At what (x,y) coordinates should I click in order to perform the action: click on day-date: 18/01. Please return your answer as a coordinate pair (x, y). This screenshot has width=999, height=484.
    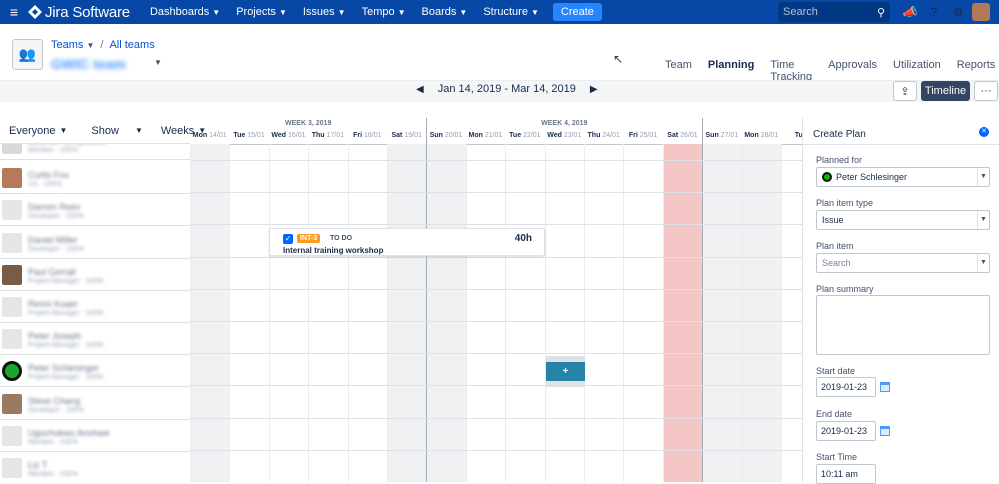
    Looking at the image, I should click on (372, 135).